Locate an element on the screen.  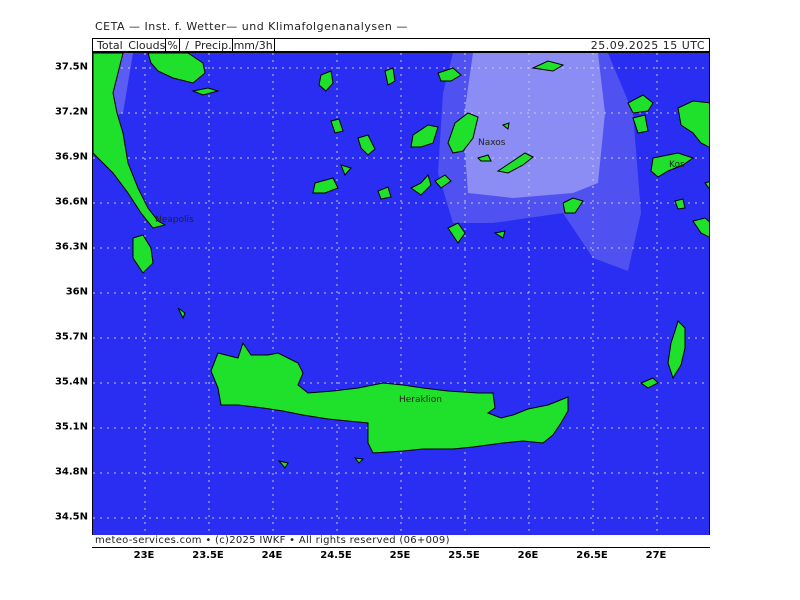
lat-label-34-5: 34.5N is located at coordinates (71, 517).